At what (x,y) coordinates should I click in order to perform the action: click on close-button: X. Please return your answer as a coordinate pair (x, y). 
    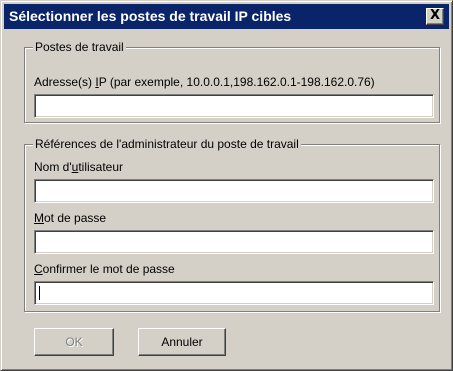
    Looking at the image, I should click on (435, 16).